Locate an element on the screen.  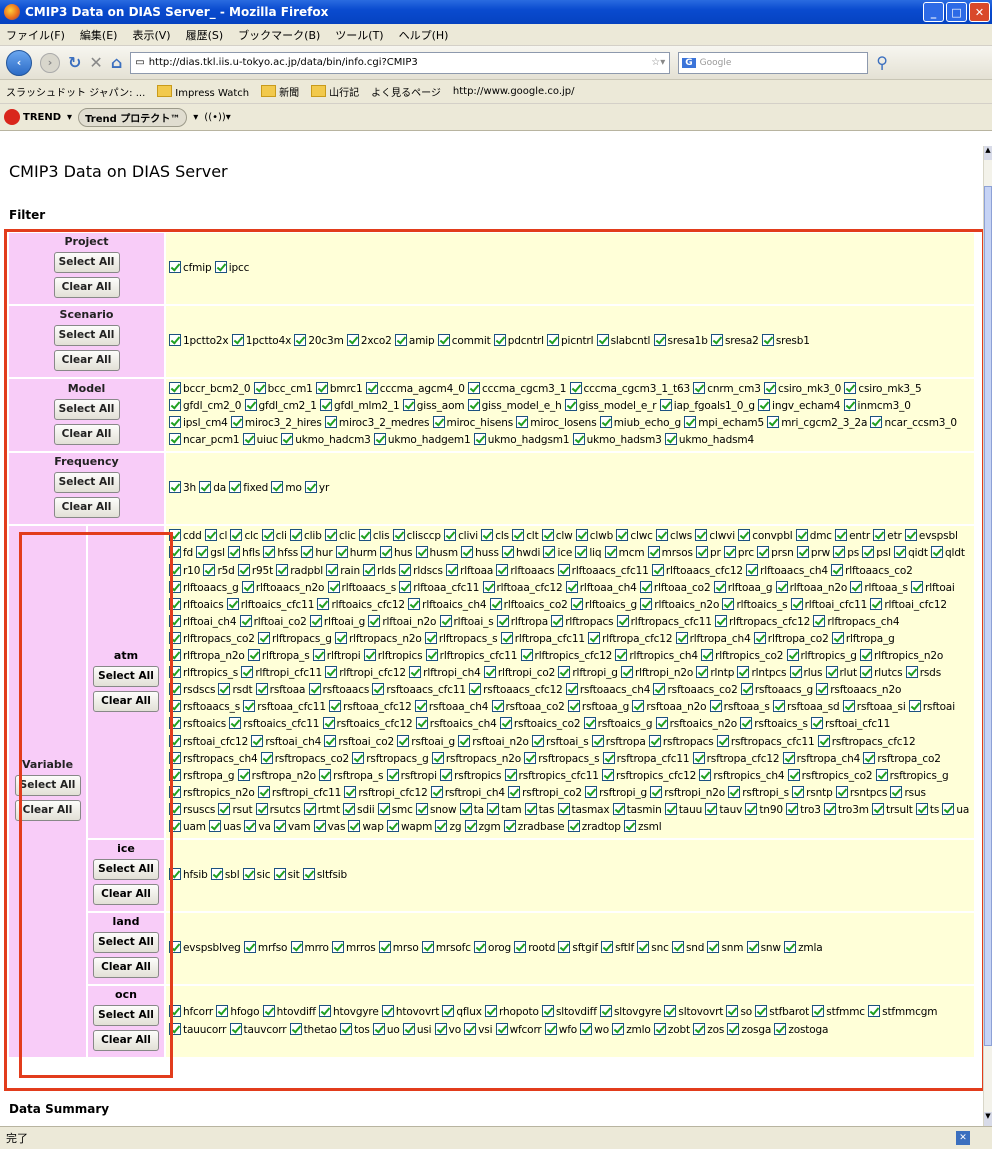
filter-option: rlftoaa_s is located at coordinates (879, 587).